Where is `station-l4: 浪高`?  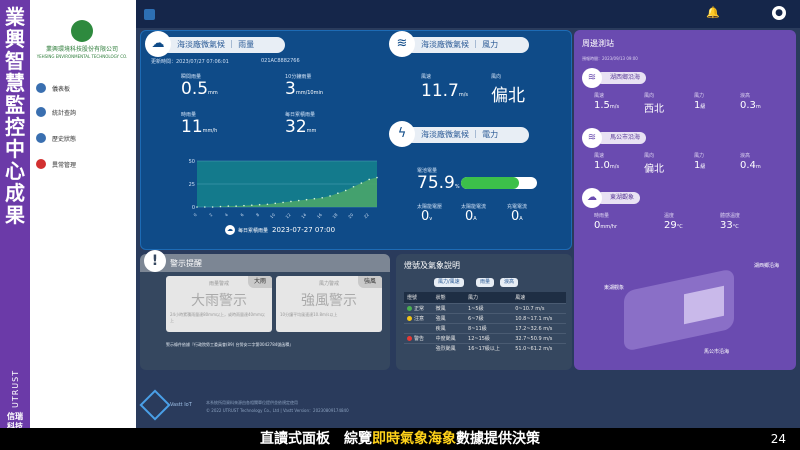
station-l4: 浪高 is located at coordinates (745, 156).